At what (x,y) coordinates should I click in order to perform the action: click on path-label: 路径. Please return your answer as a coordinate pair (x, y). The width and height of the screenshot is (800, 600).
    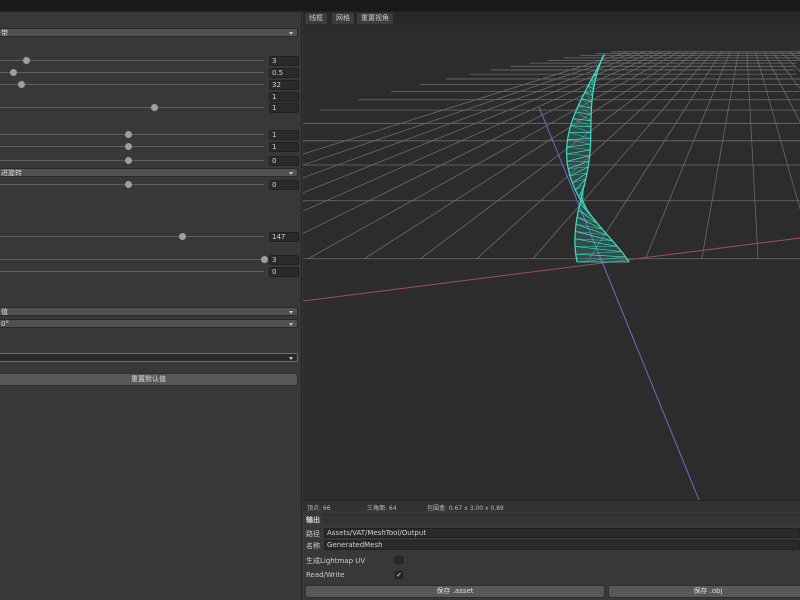
    Looking at the image, I should click on (313, 534).